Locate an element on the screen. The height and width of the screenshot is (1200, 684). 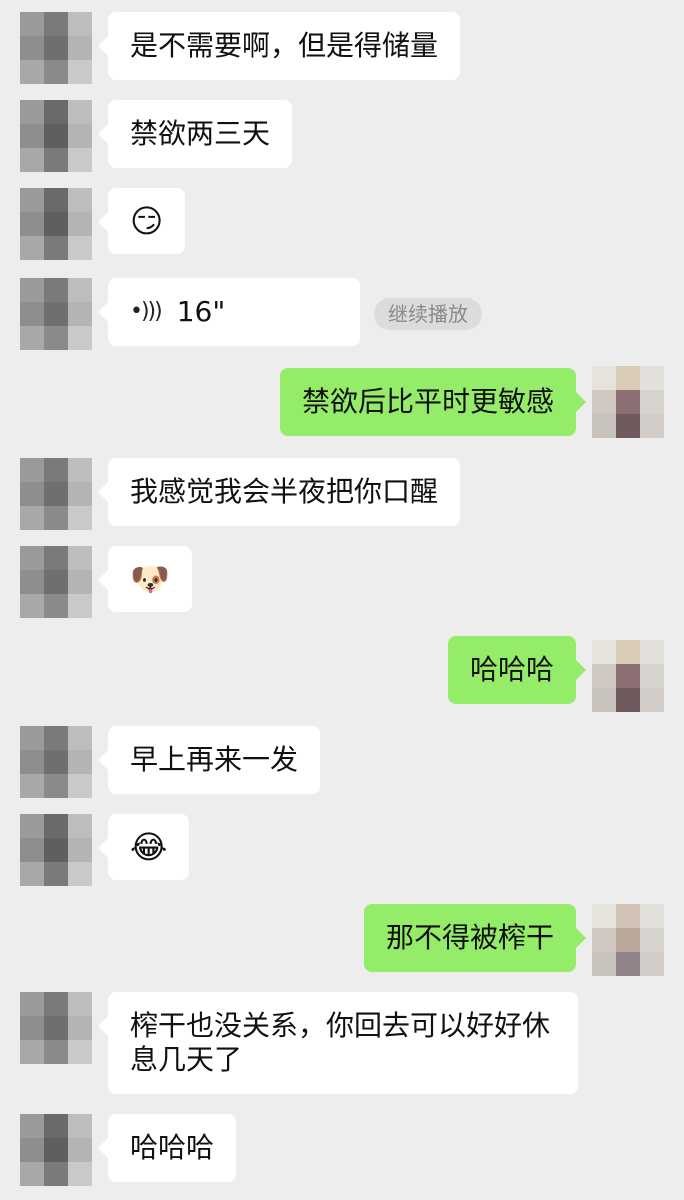
emoji-bubble: 😏 is located at coordinates (141, 221).